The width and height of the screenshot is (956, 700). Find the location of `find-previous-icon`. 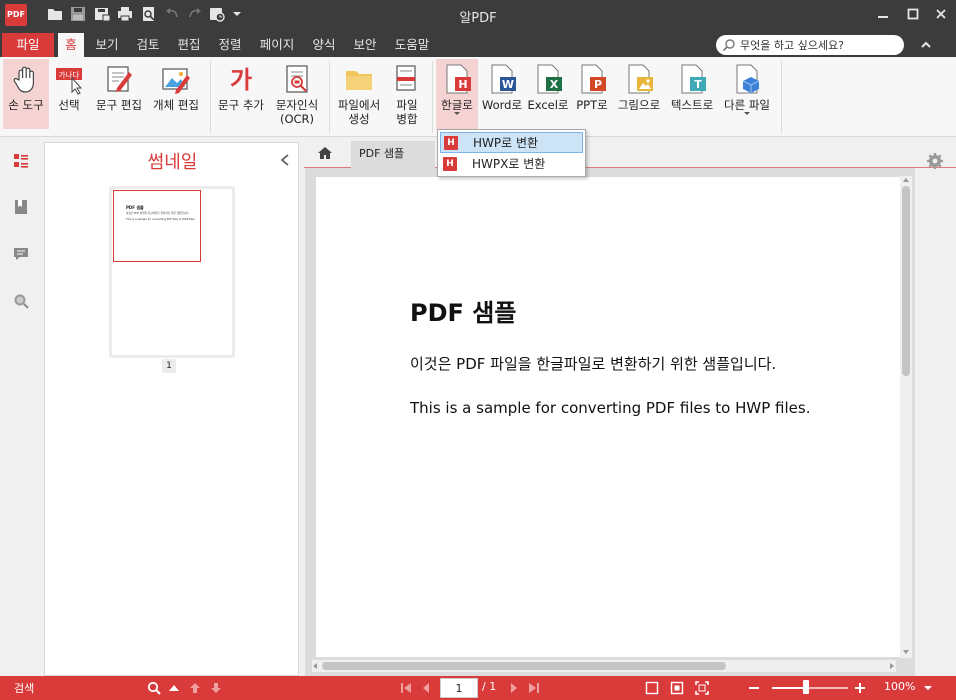

find-previous-icon is located at coordinates (174, 688).